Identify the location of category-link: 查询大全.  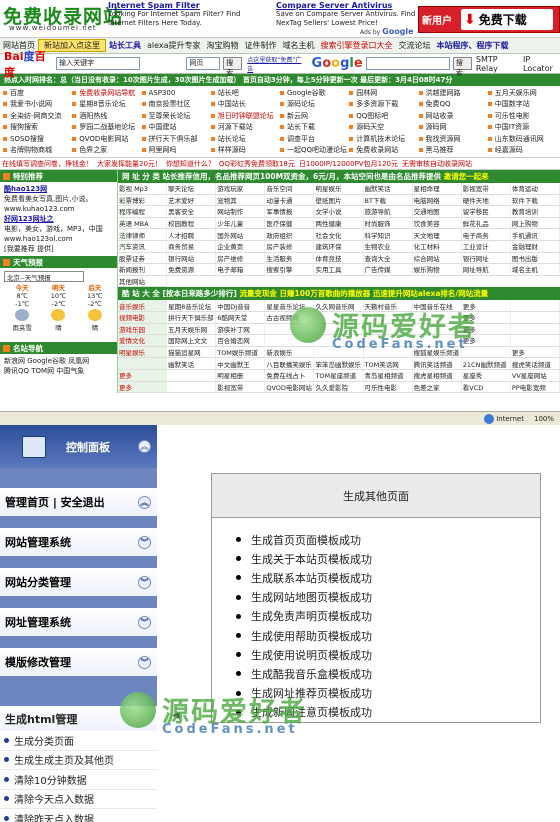
(388, 258).